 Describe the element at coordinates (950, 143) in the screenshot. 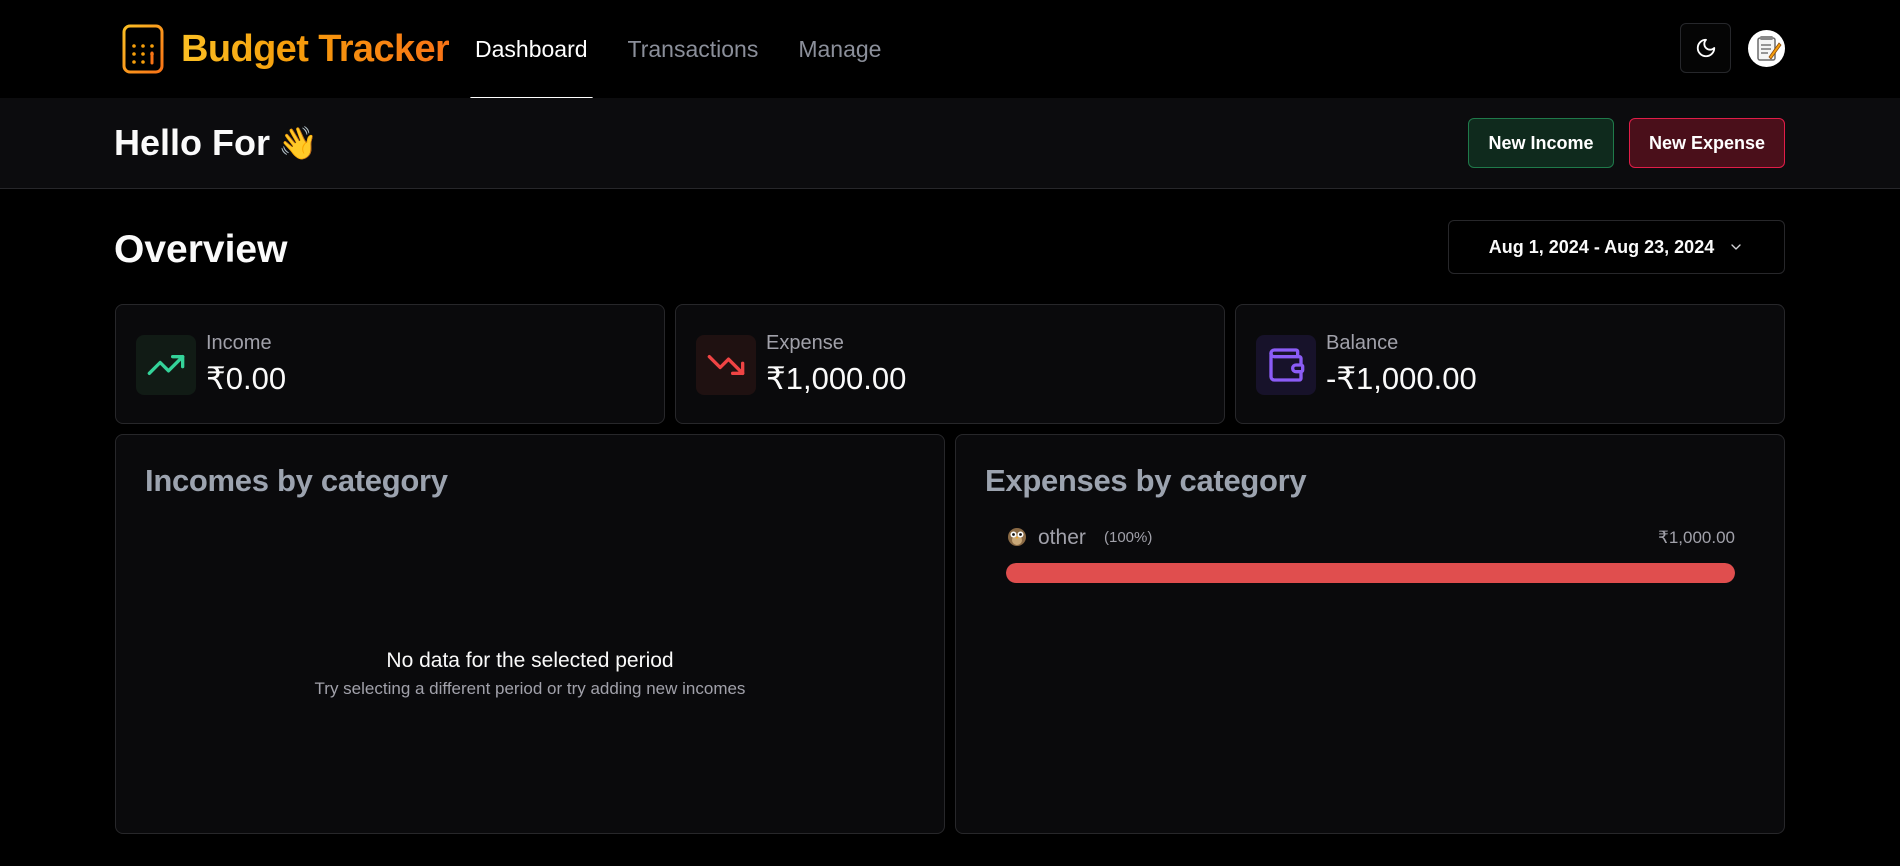

I see `greeting-bar: Hello For 👋 New Income New Expense` at that location.